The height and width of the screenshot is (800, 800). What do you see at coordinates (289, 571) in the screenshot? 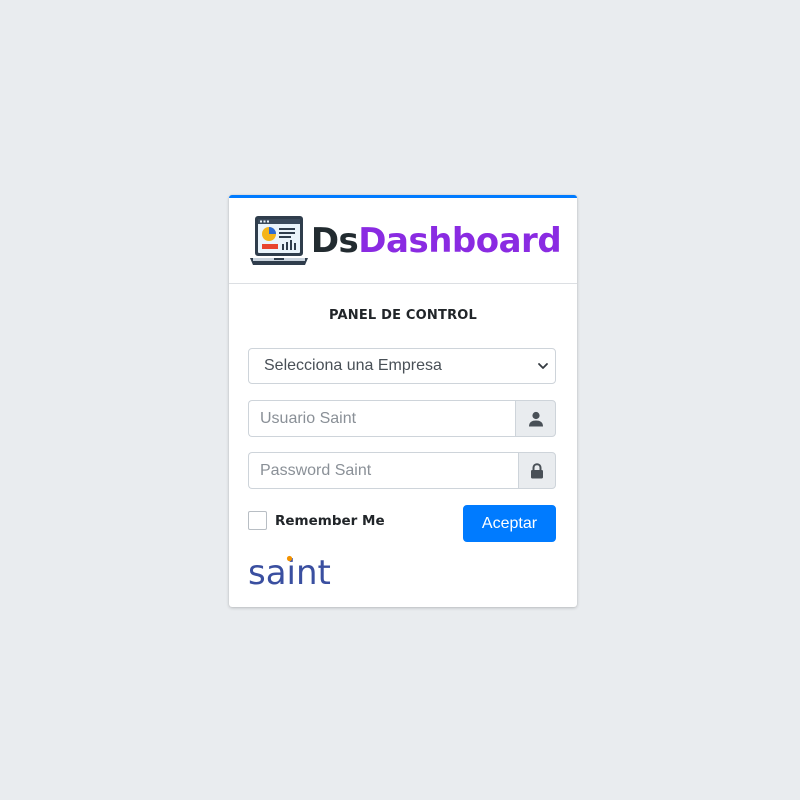
I see `saint-logo: saint` at bounding box center [289, 571].